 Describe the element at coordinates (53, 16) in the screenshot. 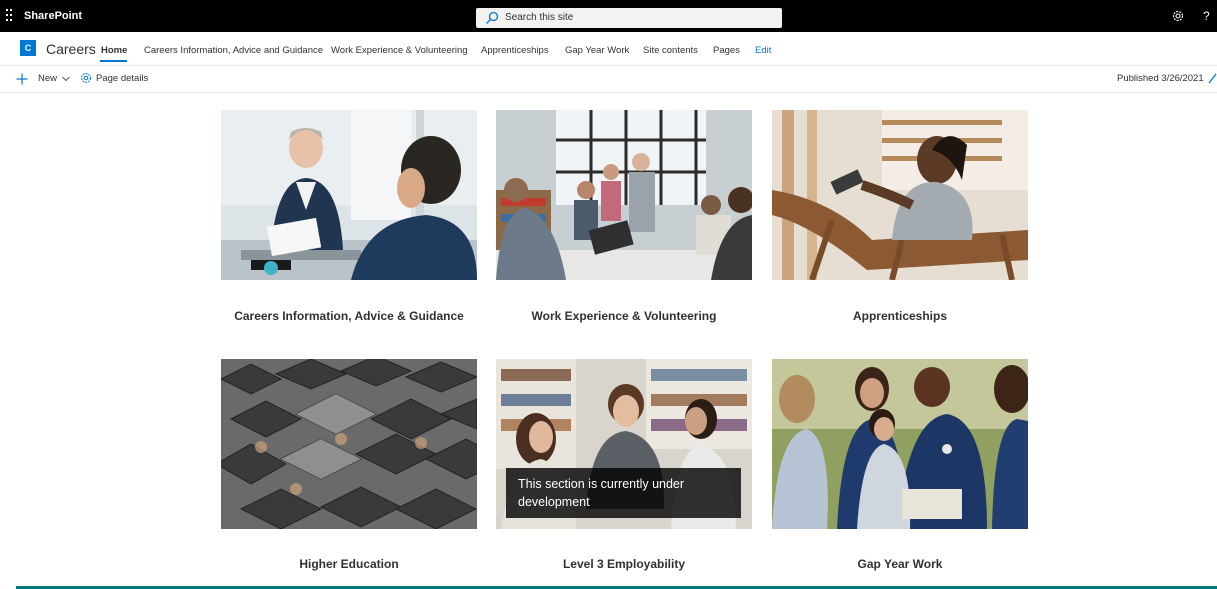

I see `app-name: SharePoint` at that location.